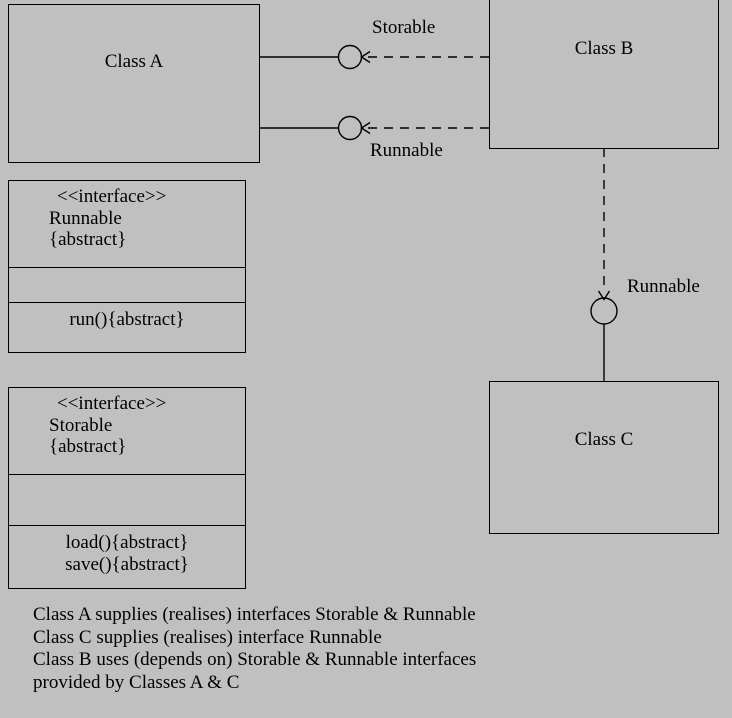 The width and height of the screenshot is (732, 718). What do you see at coordinates (112, 403) in the screenshot?
I see `interface-stereotype-storable: <<interface>>` at bounding box center [112, 403].